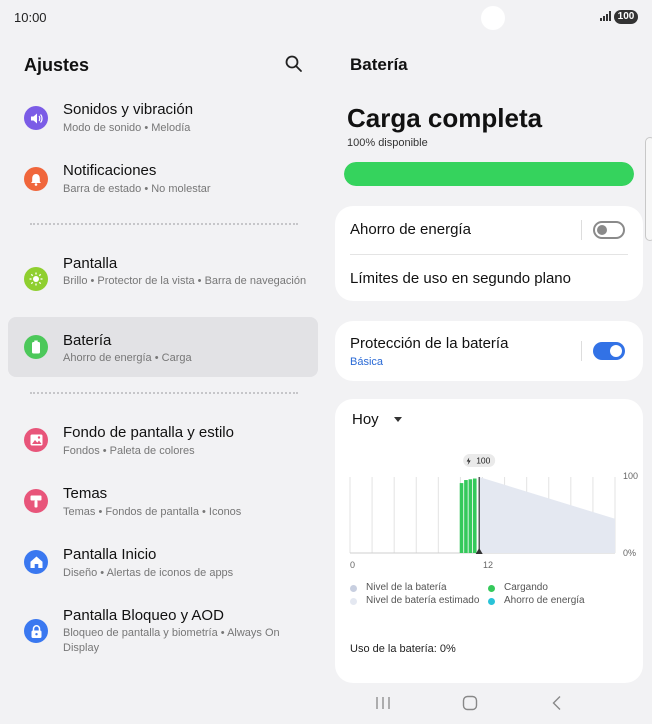 This screenshot has width=652, height=724. I want to click on background-limits-item: Límites de uso en segundo plano, so click(460, 278).